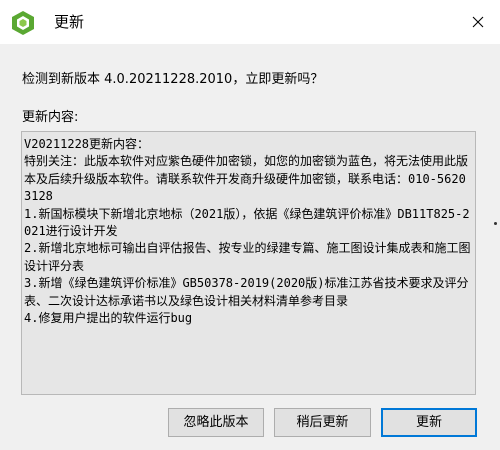  I want to click on update-prompt: 检测到新版本 4.0.20211228.2010，立即更新吗？, so click(173, 79).